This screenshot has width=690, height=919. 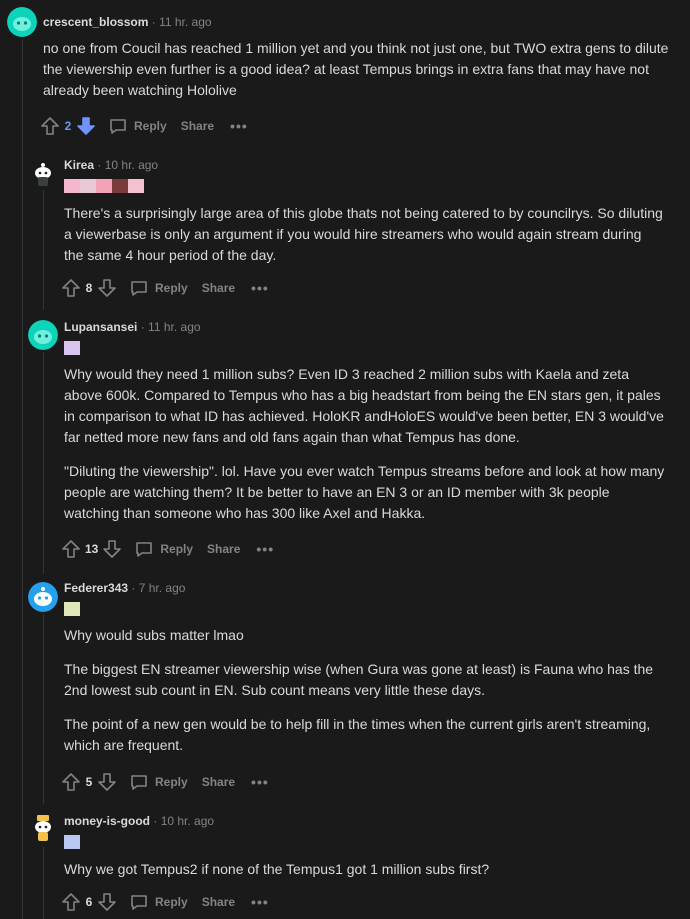 I want to click on vote-controls: 6, so click(x=89, y=902).